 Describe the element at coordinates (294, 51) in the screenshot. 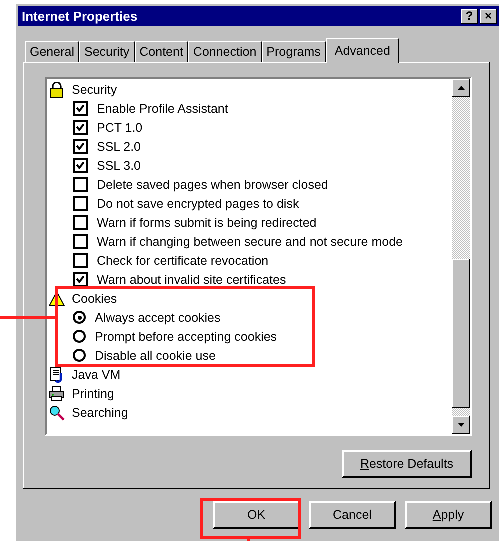

I see `tab: Programs` at that location.